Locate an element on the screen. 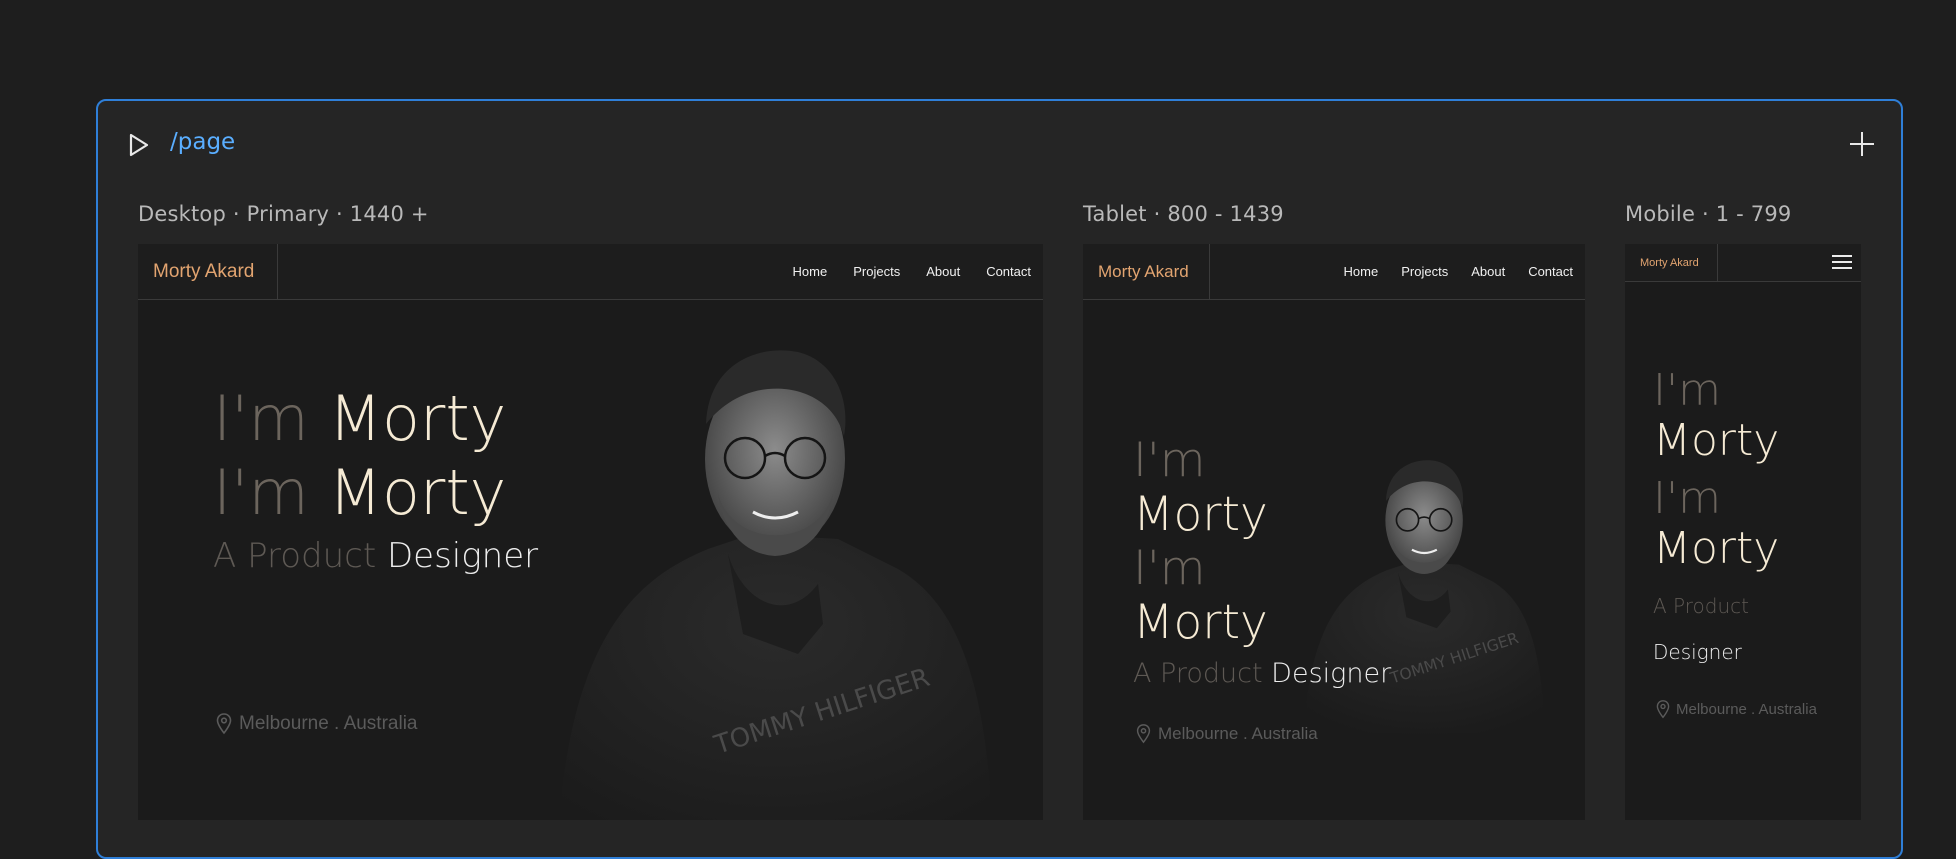 This screenshot has width=1956, height=859. tablet-hero-subtitle: A Product Designer is located at coordinates (1262, 673).